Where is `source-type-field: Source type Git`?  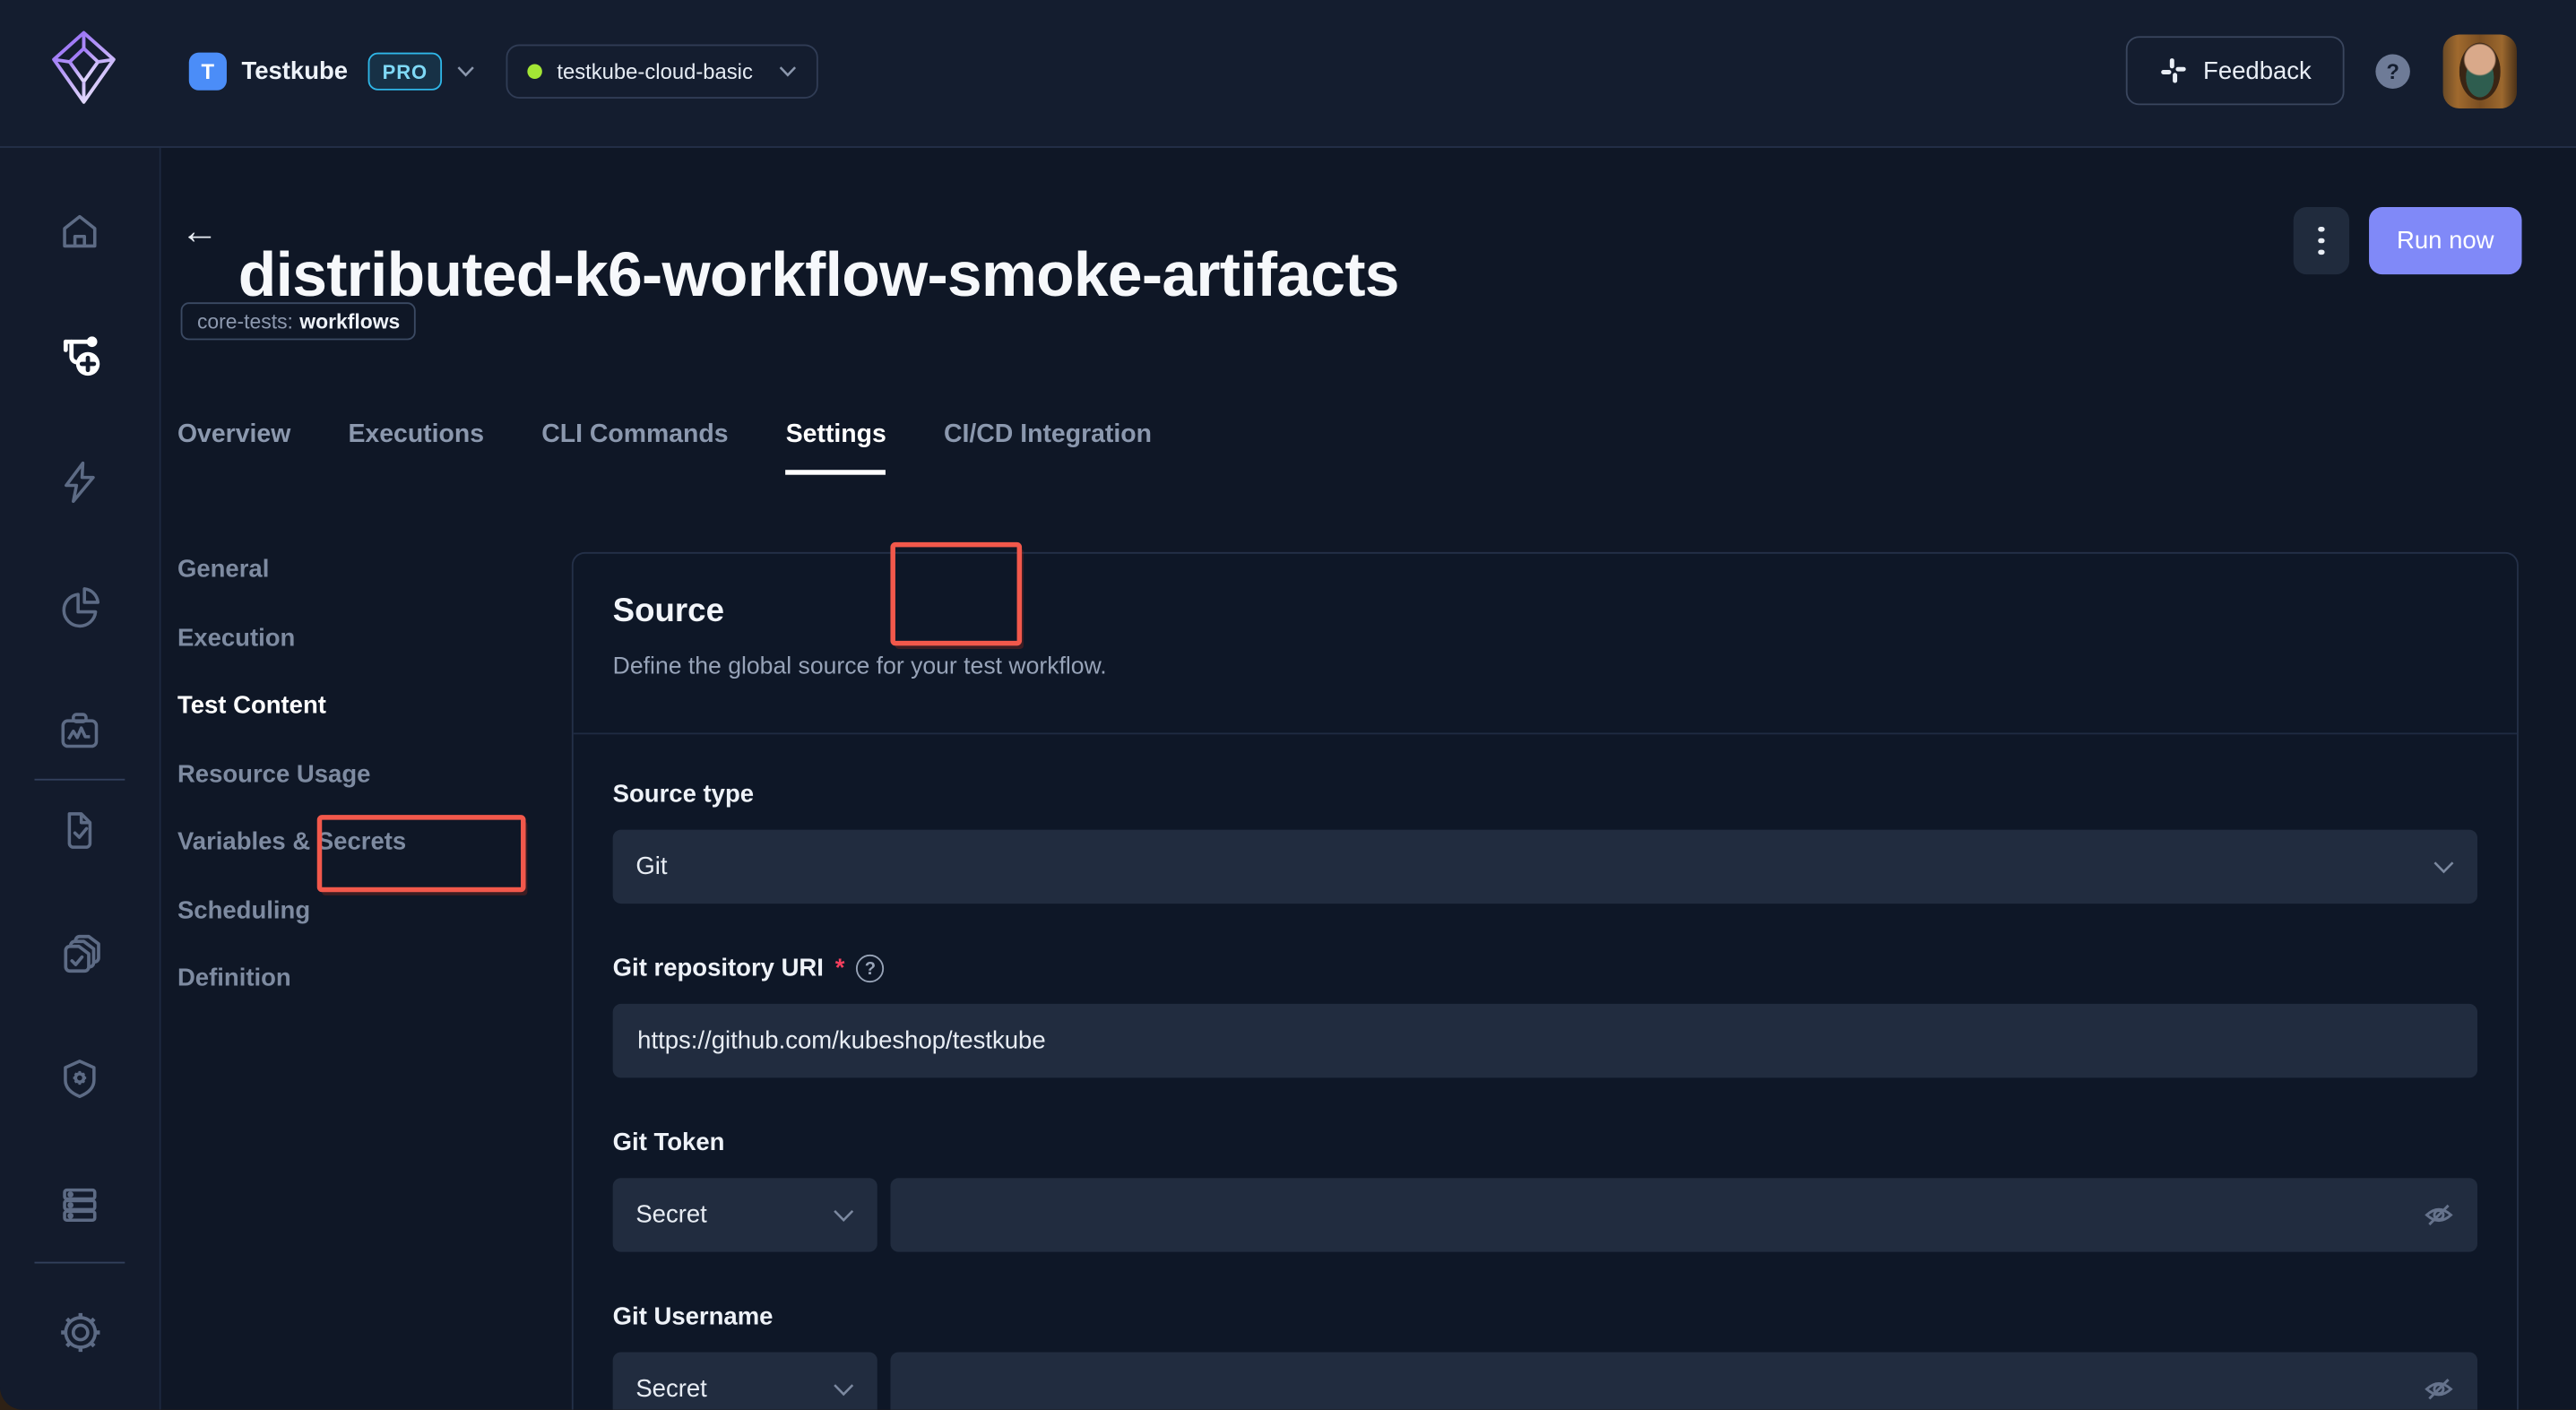
source-type-field: Source type Git is located at coordinates (1545, 842).